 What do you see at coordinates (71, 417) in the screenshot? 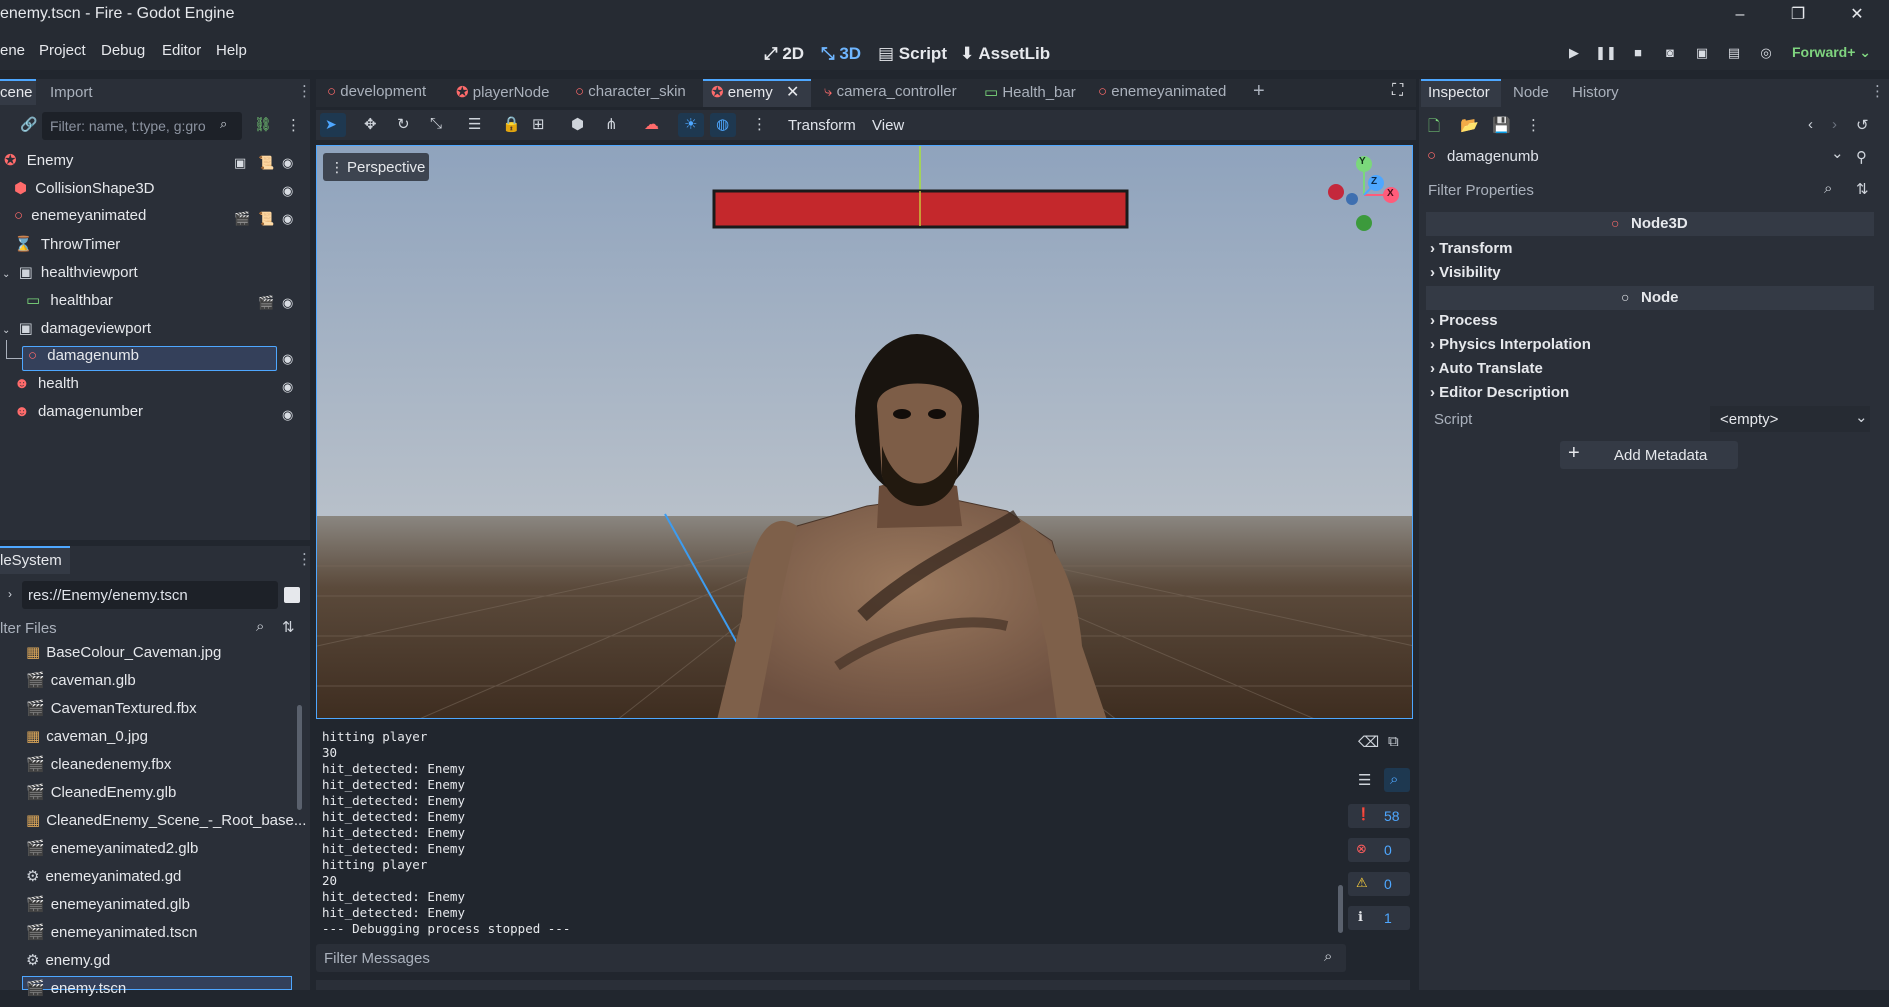
I see `tree-node-damagenumber: ☻ damagenumber` at bounding box center [71, 417].